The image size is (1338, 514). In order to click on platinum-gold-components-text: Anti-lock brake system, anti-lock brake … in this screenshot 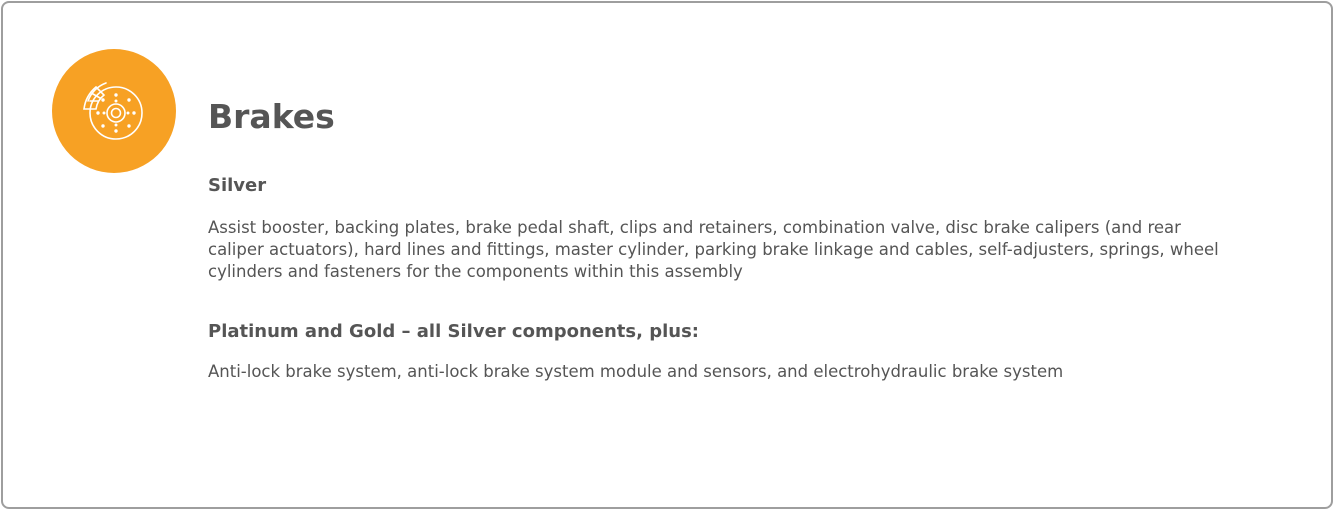, I will do `click(636, 371)`.